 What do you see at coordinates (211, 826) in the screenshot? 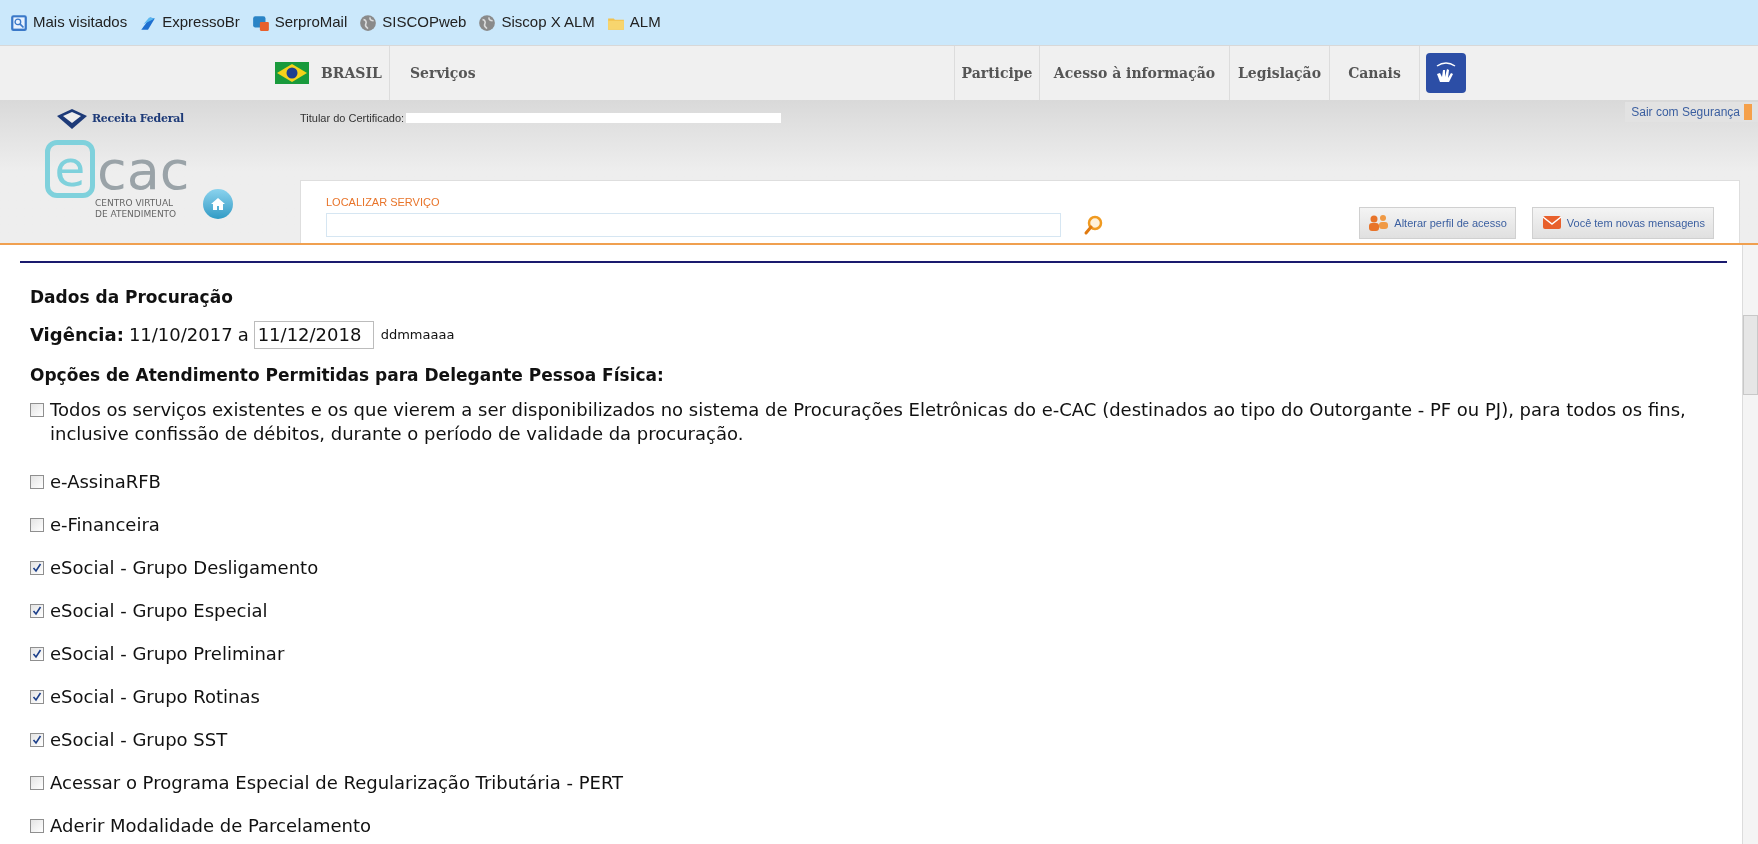
I see `option-label: Aderir Modalidade de Parcelamento` at bounding box center [211, 826].